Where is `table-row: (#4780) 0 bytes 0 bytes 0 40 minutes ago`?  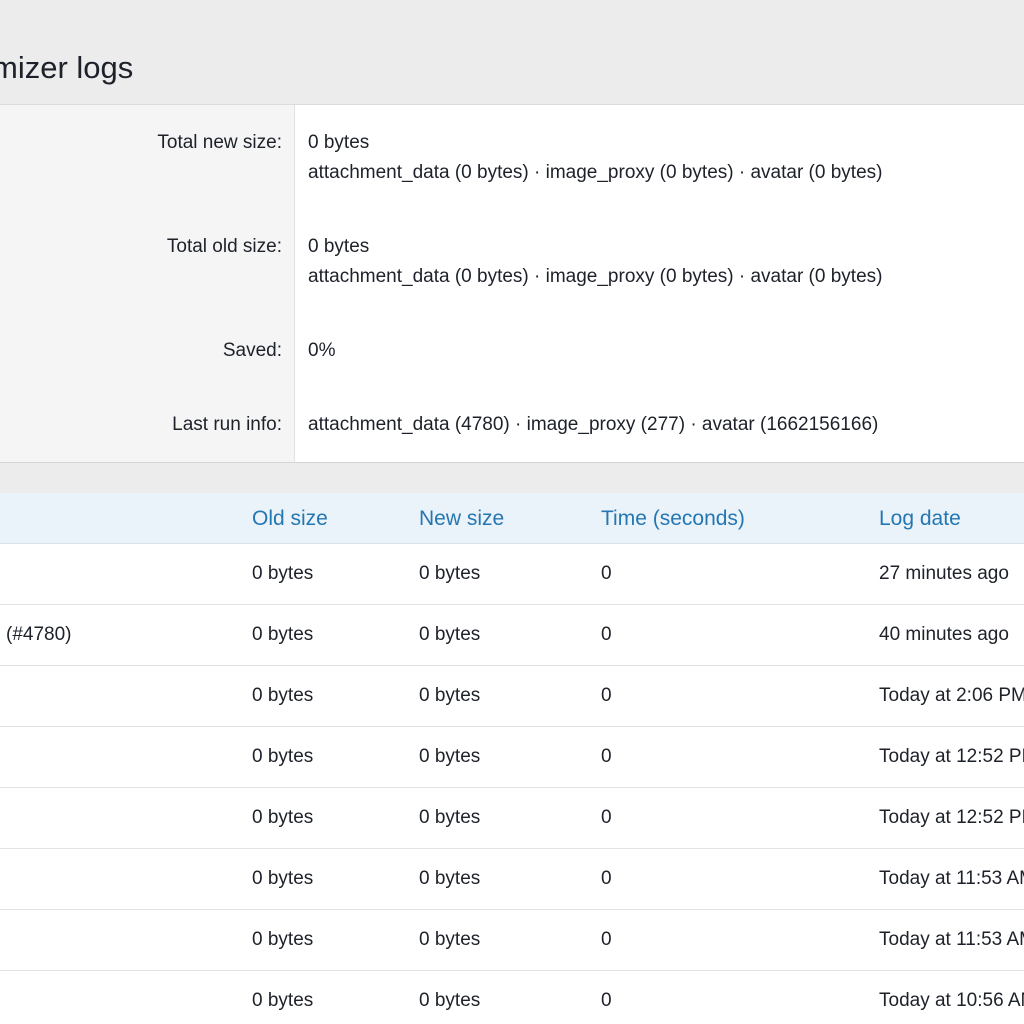
table-row: (#4780) 0 bytes 0 bytes 0 40 minutes ago is located at coordinates (512, 635).